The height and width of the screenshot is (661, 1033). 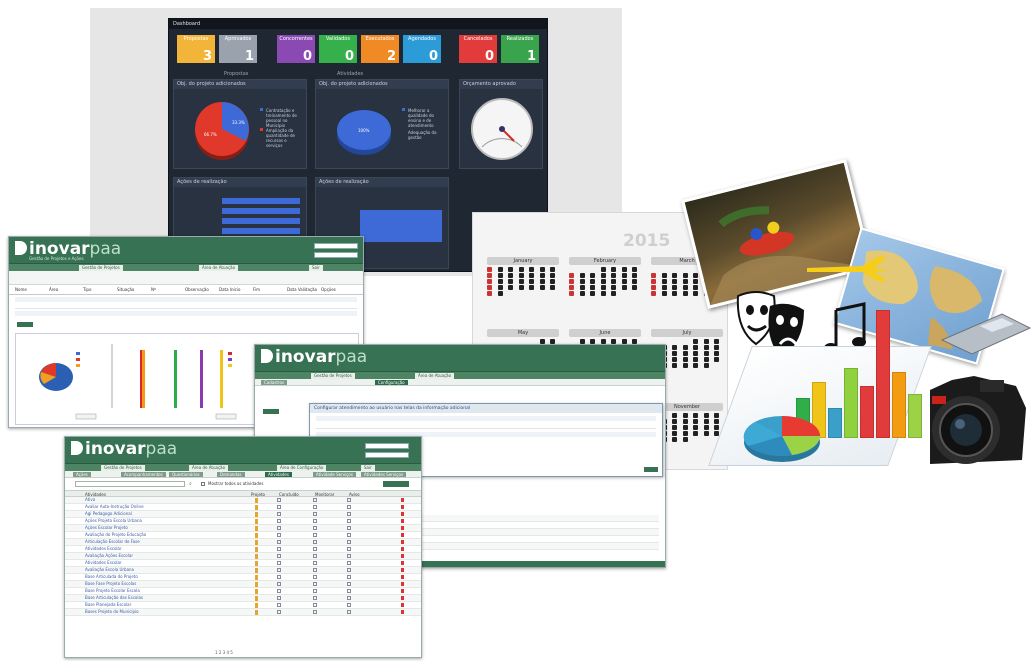 What do you see at coordinates (201, 289) in the screenshot?
I see `column-header: Observação` at bounding box center [201, 289].